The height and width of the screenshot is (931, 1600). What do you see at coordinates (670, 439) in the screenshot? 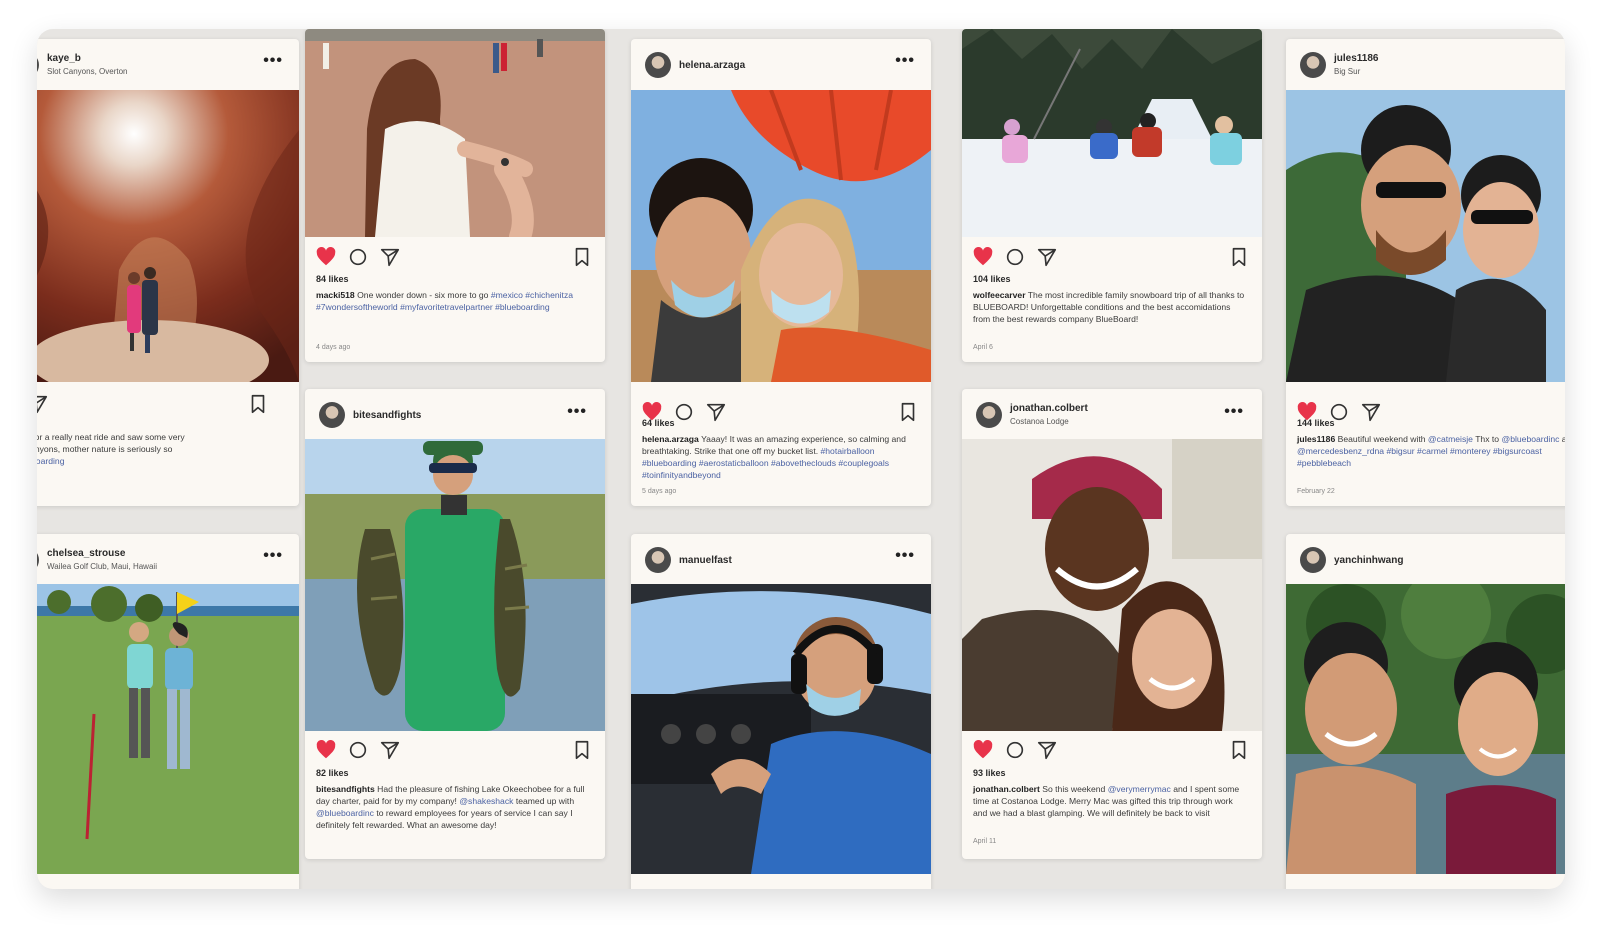
I see `caption-username: helena.arzaga` at bounding box center [670, 439].